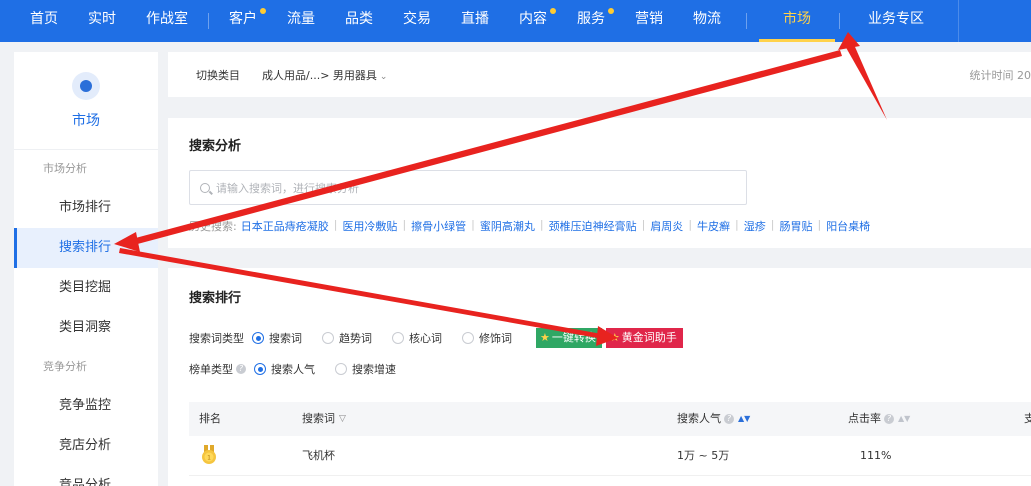 The width and height of the screenshot is (1031, 486). What do you see at coordinates (797, 21) in the screenshot?
I see `nav-item-market: 市场` at bounding box center [797, 21].